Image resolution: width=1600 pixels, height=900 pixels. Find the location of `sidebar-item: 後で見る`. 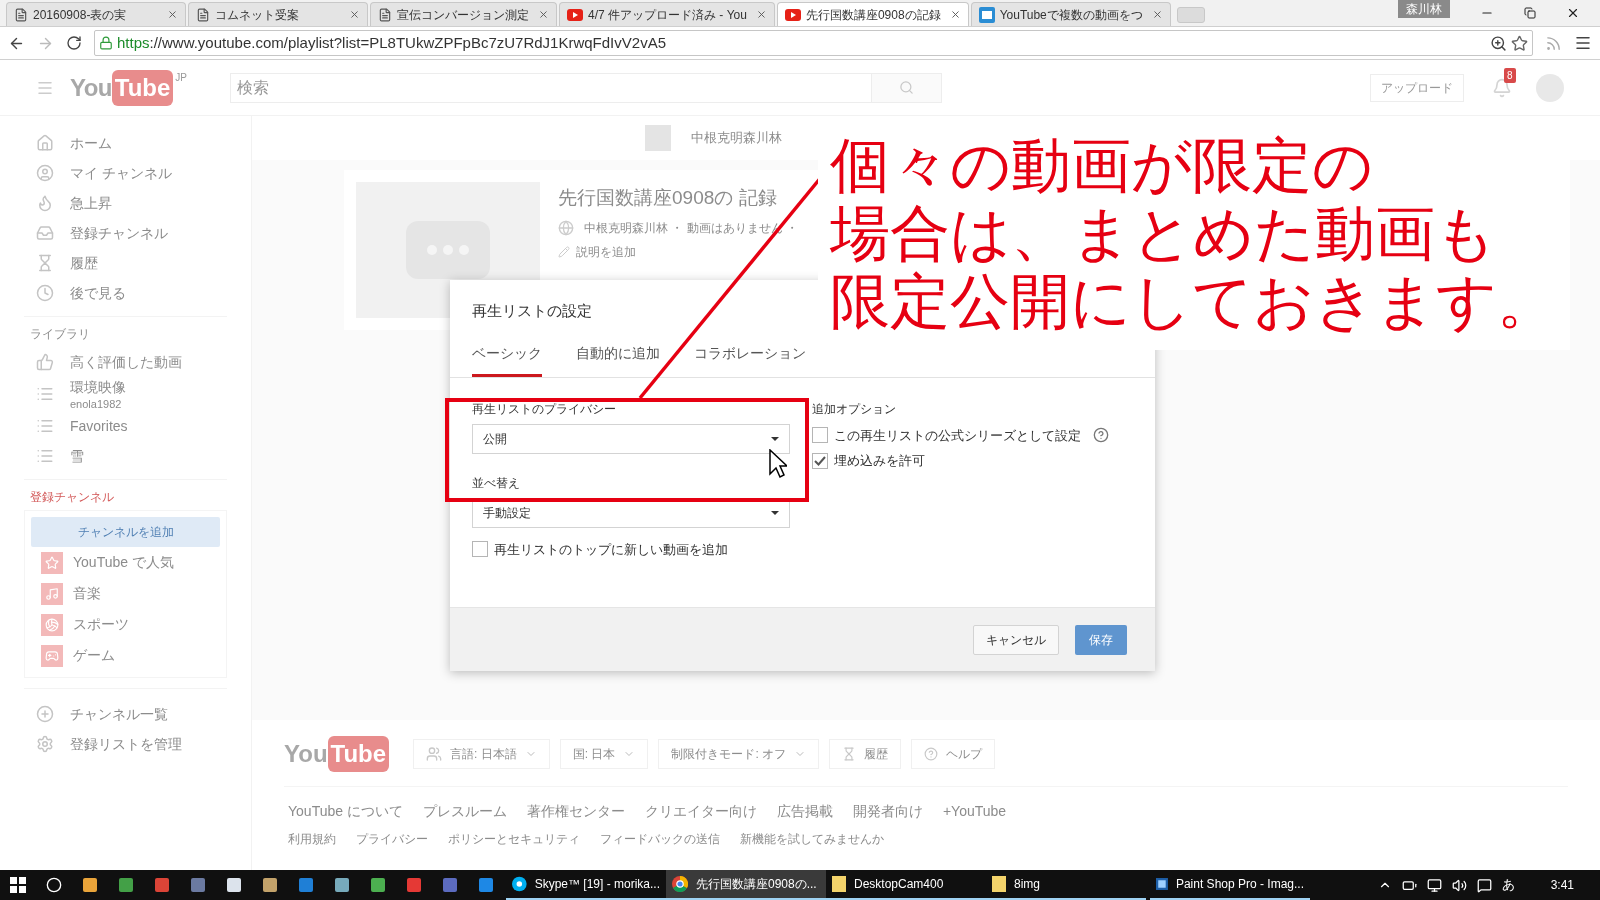

sidebar-item: 後で見る is located at coordinates (125, 293).